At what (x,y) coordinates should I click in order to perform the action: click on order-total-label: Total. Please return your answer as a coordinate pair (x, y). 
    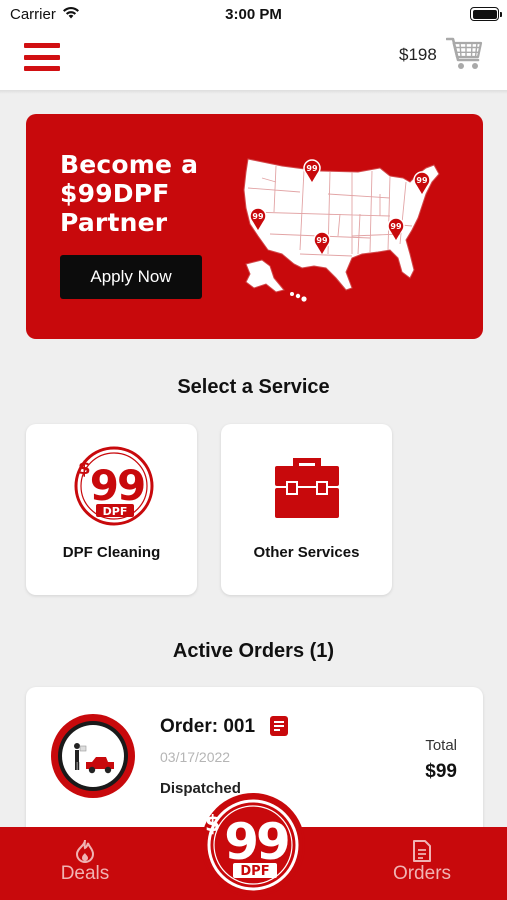
    Looking at the image, I should click on (441, 745).